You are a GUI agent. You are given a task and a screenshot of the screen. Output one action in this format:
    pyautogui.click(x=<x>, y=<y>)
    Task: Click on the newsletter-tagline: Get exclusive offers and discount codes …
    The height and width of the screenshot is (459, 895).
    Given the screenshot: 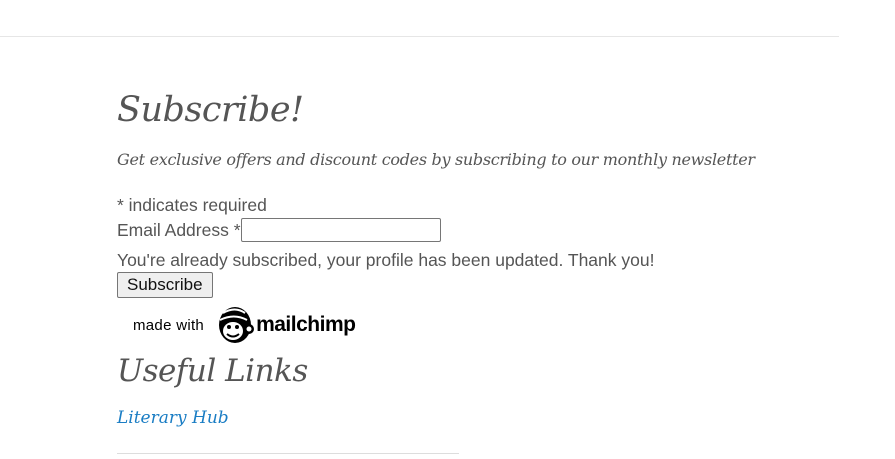 What is the action you would take?
    pyautogui.click(x=436, y=159)
    